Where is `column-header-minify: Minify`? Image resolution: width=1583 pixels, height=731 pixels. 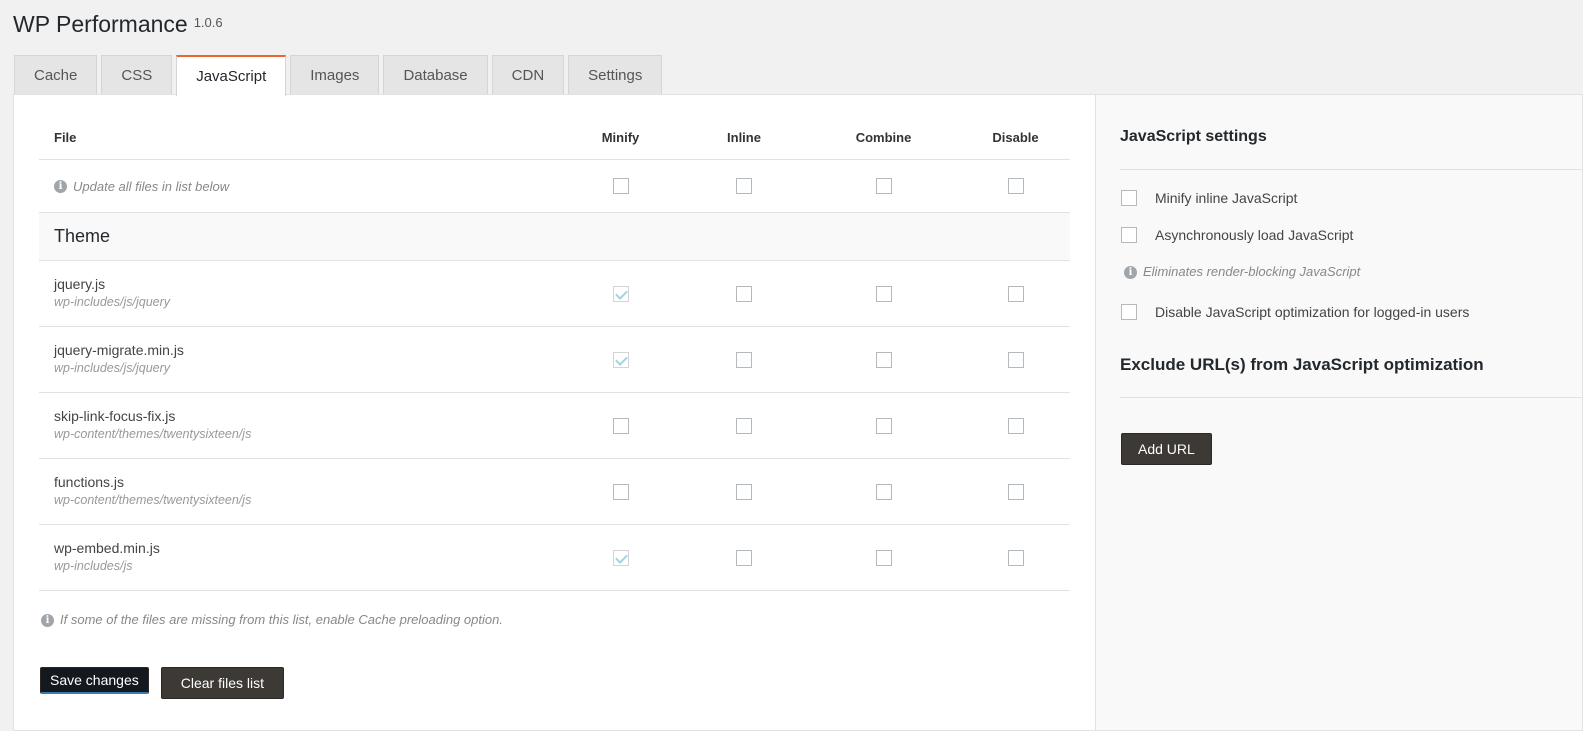 column-header-minify: Minify is located at coordinates (620, 138).